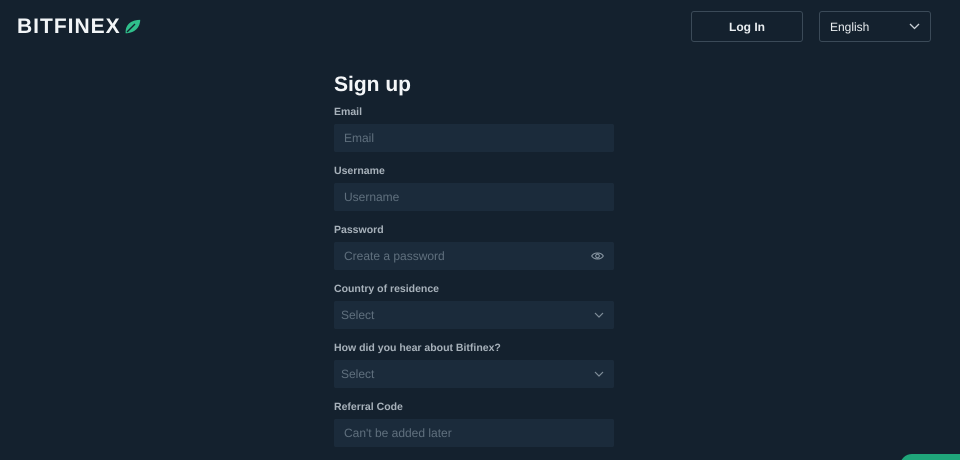 This screenshot has height=460, width=960. Describe the element at coordinates (373, 85) in the screenshot. I see `page-title: Sign up` at that location.